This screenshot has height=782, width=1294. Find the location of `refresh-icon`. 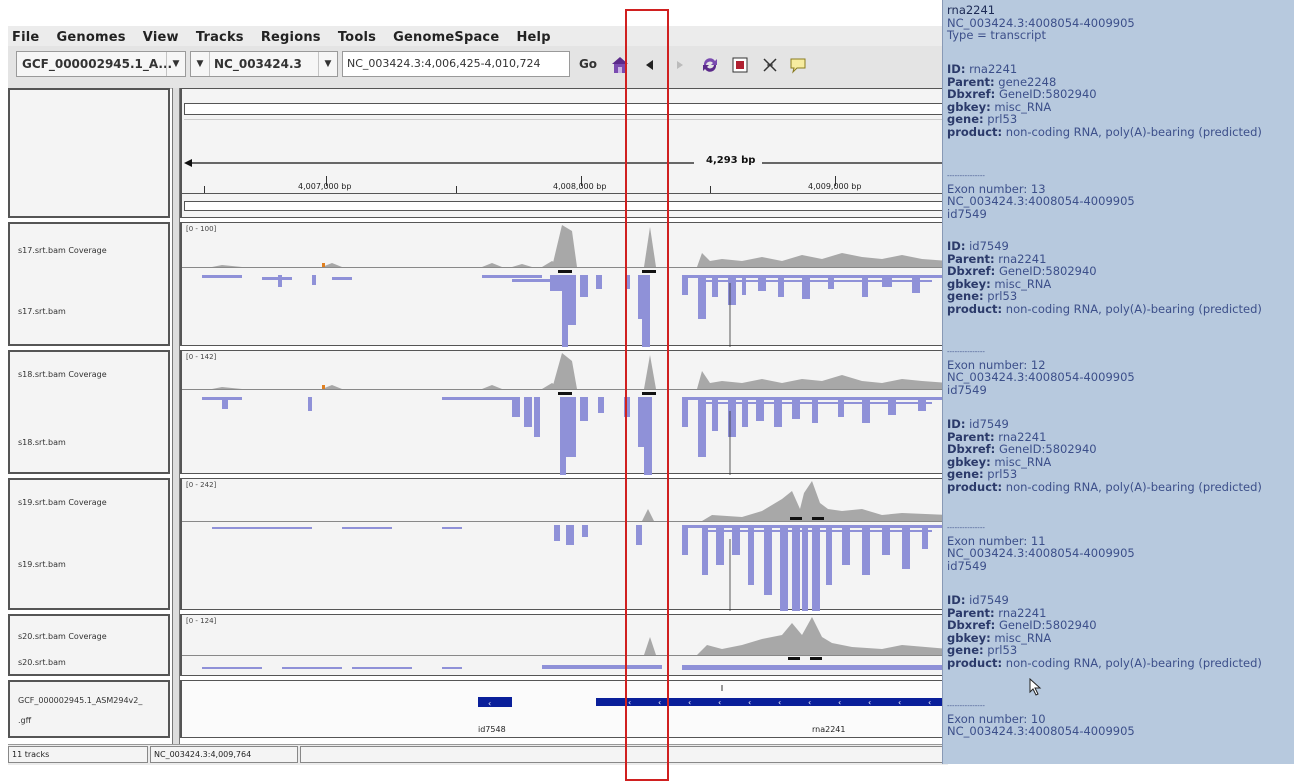

refresh-icon is located at coordinates (710, 65).